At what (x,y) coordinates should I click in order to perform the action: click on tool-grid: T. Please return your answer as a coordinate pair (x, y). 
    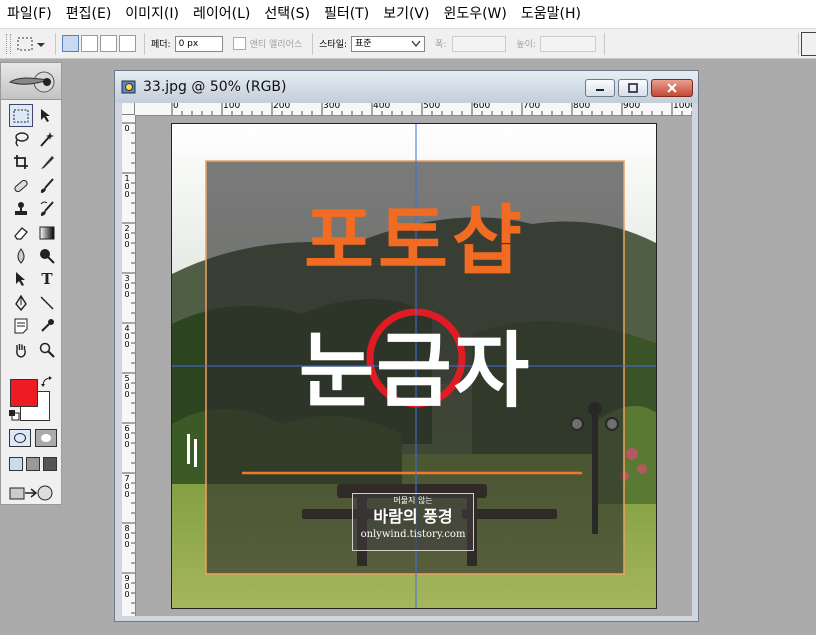
    Looking at the image, I should click on (31, 230).